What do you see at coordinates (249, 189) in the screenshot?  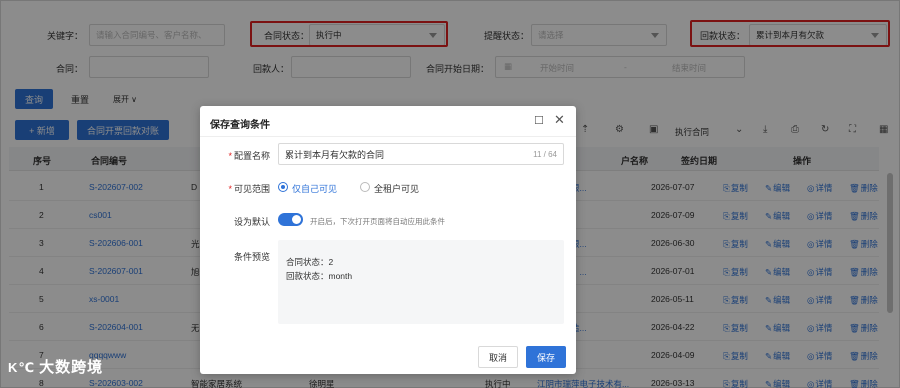 I see `scope-label: * 可见范围` at bounding box center [249, 189].